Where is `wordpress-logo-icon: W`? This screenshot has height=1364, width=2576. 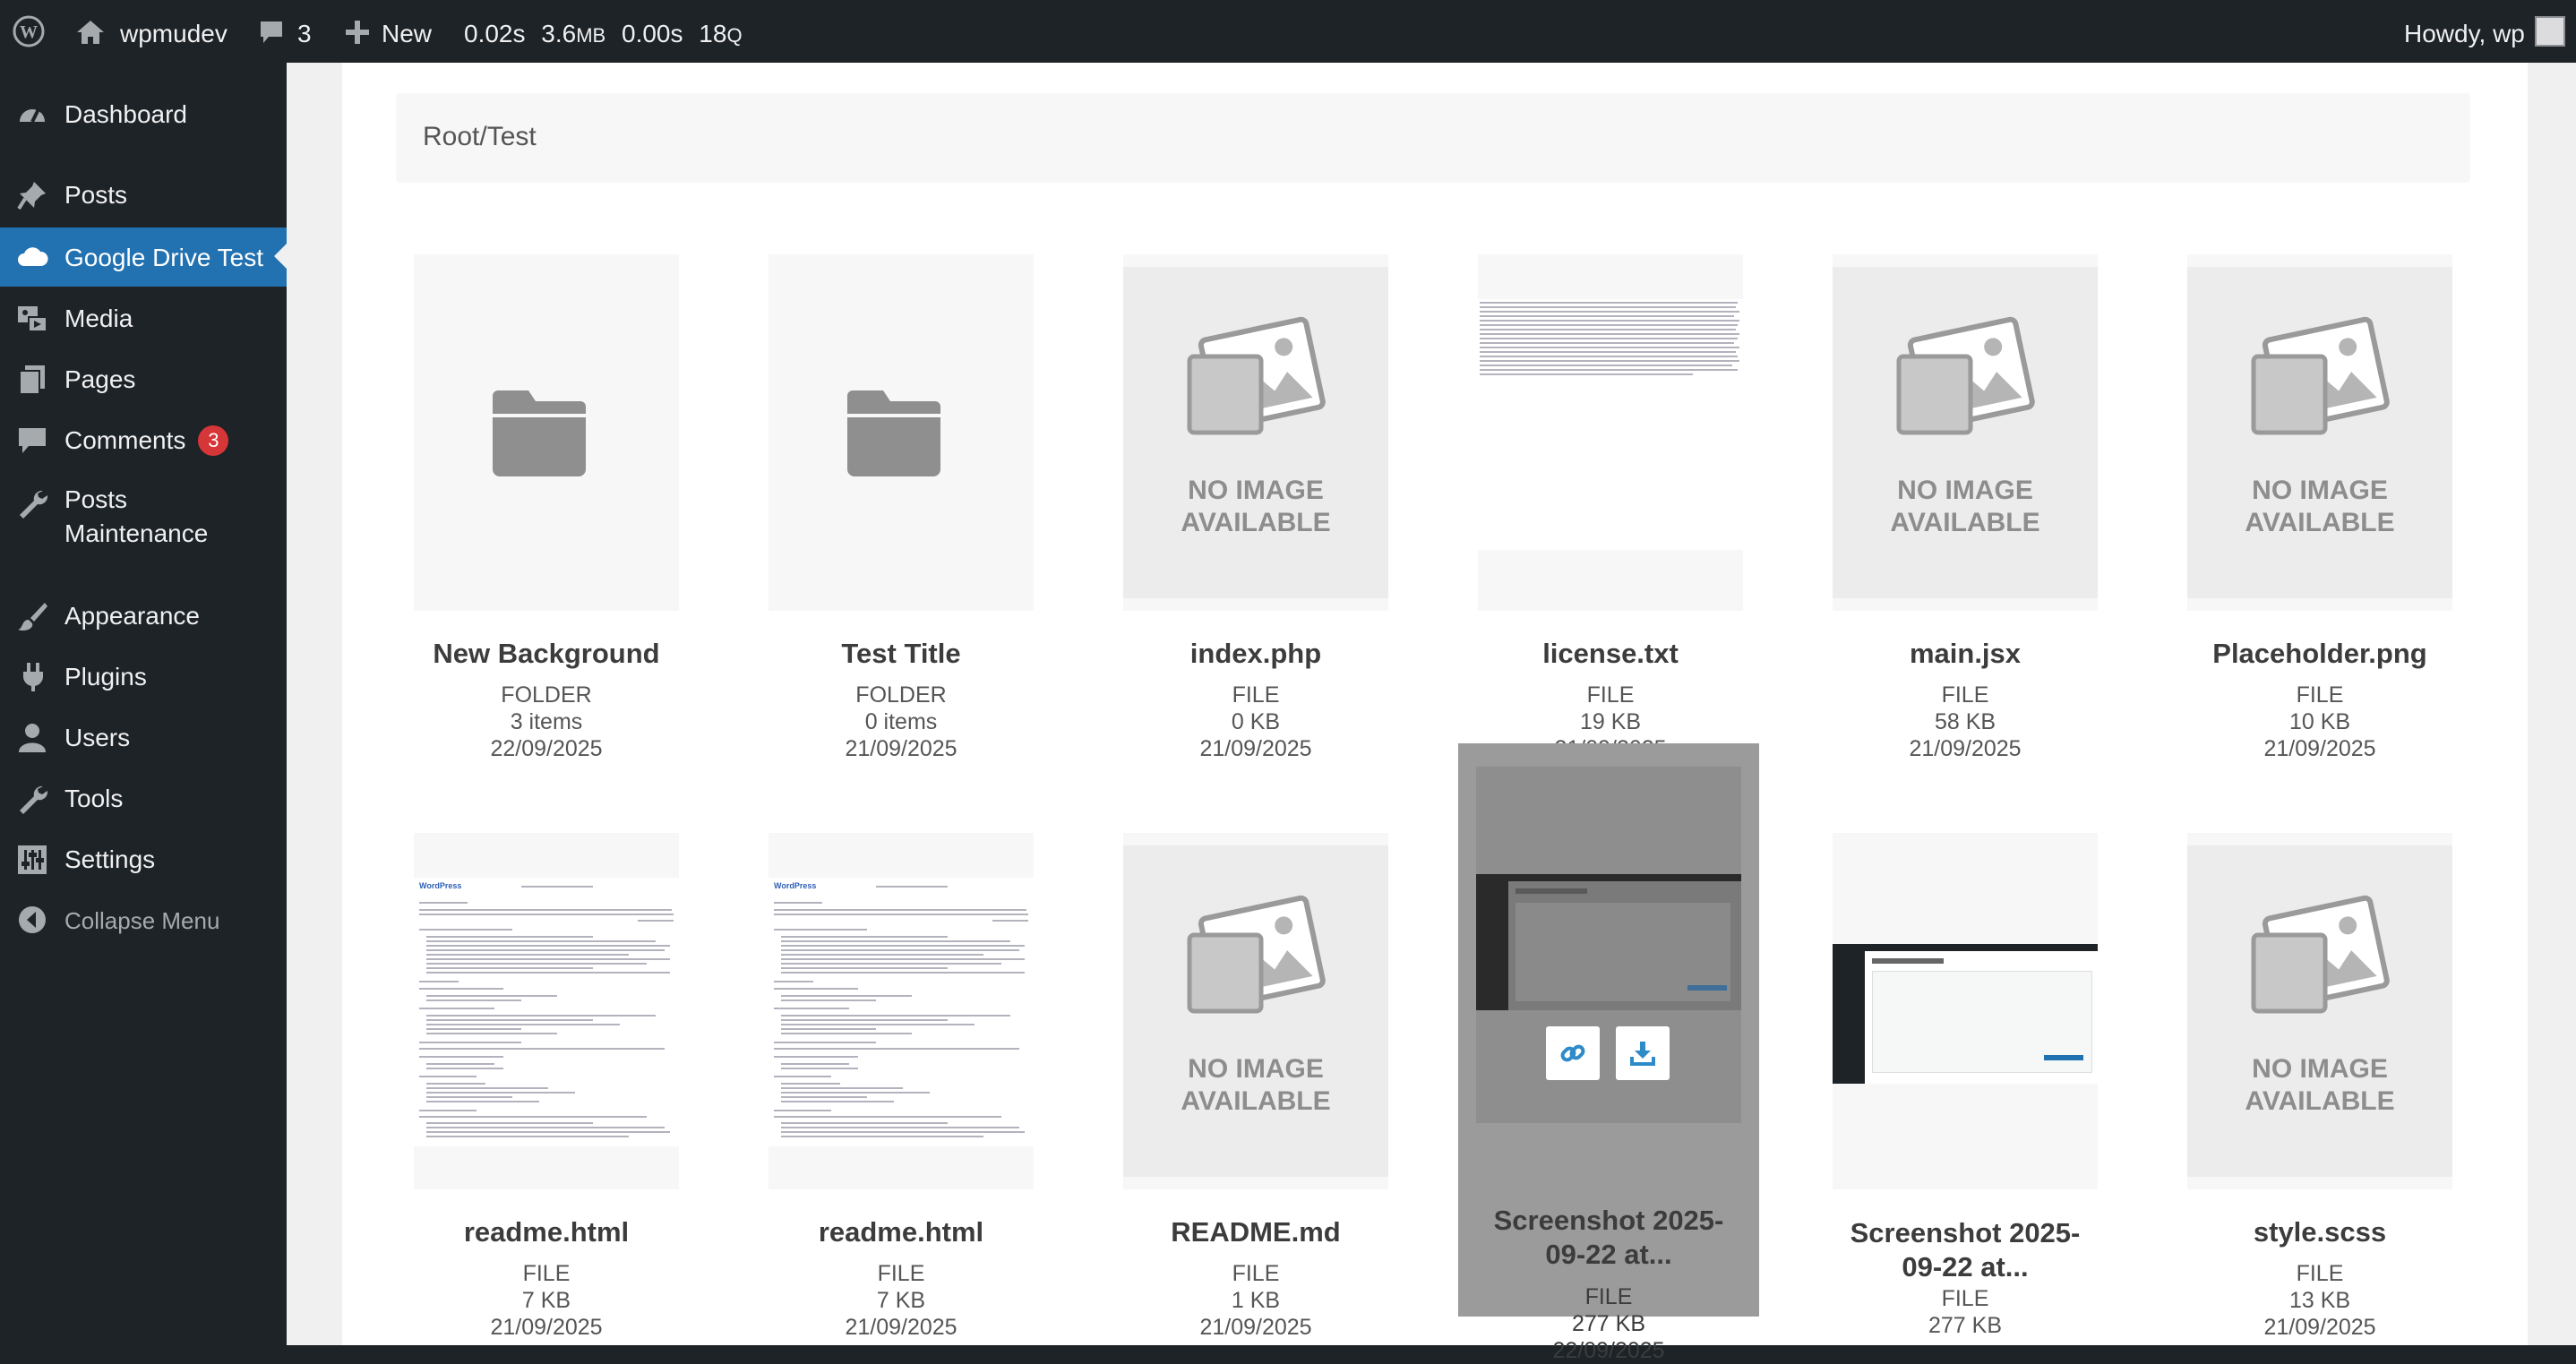 wordpress-logo-icon: W is located at coordinates (29, 31).